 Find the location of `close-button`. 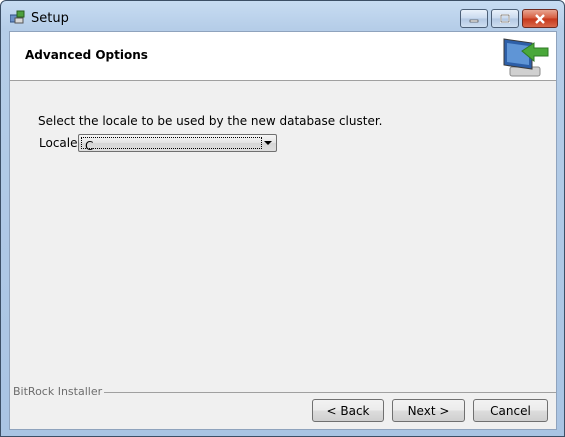

close-button is located at coordinates (540, 18).